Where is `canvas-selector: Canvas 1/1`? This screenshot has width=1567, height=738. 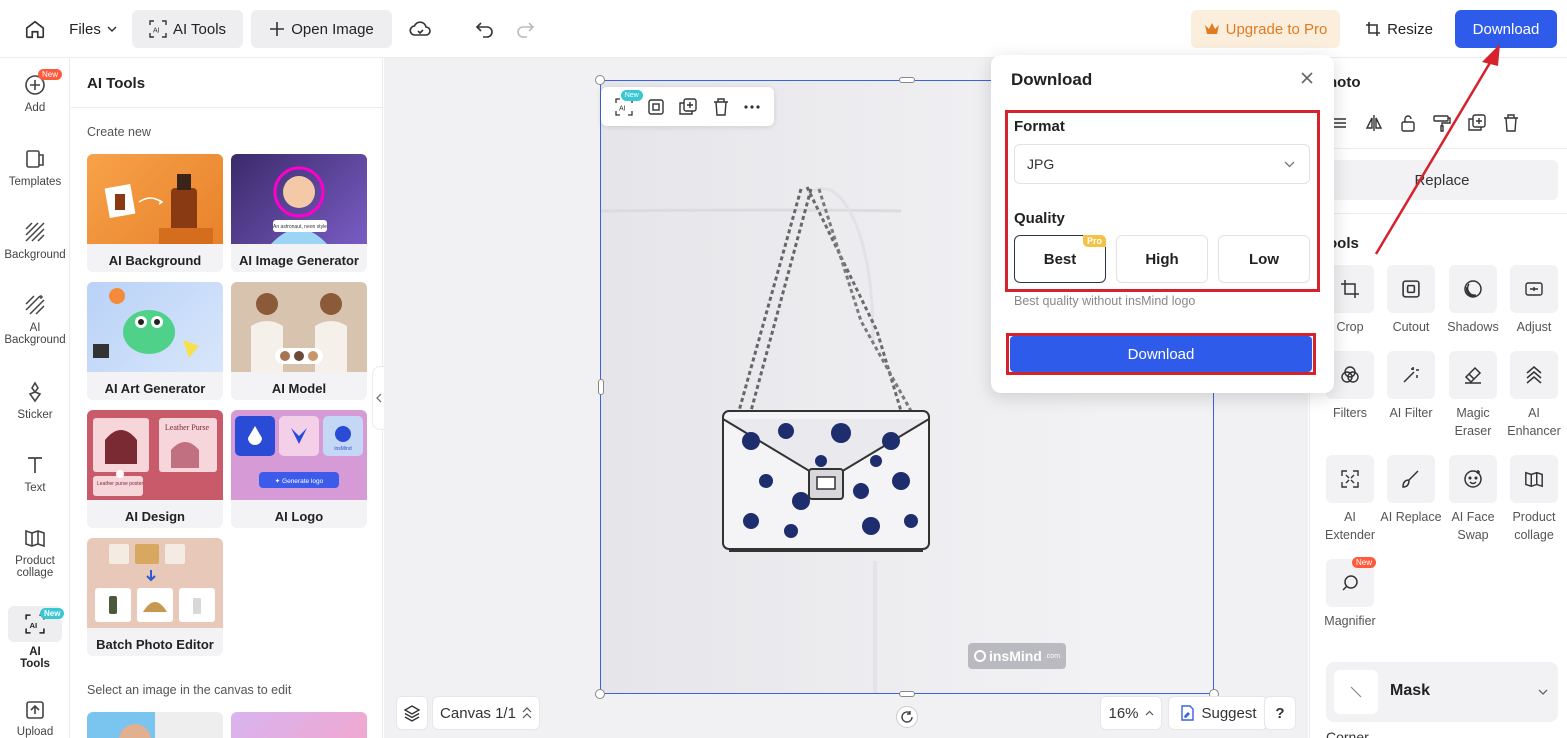
canvas-selector: Canvas 1/1 is located at coordinates (486, 713).